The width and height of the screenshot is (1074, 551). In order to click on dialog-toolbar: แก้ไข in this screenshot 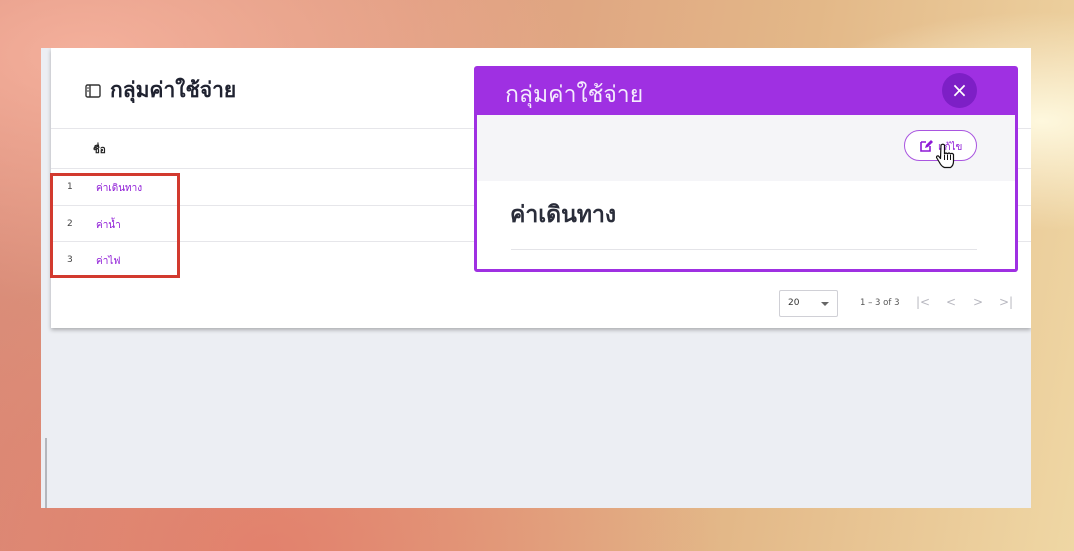, I will do `click(746, 148)`.